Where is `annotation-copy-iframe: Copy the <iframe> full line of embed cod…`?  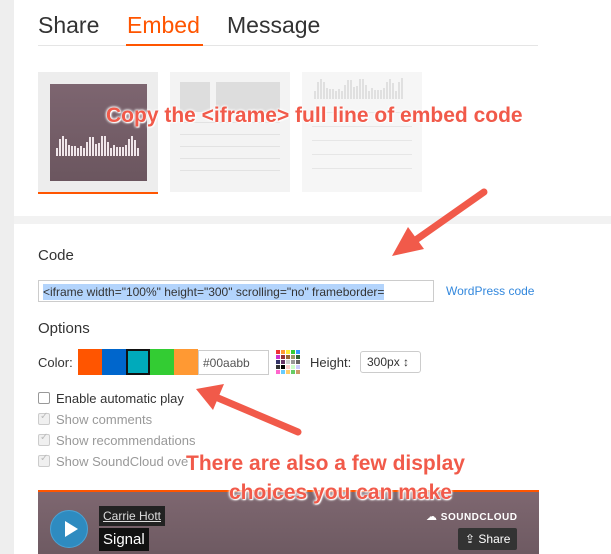 annotation-copy-iframe: Copy the <iframe> full line of embed cod… is located at coordinates (314, 115).